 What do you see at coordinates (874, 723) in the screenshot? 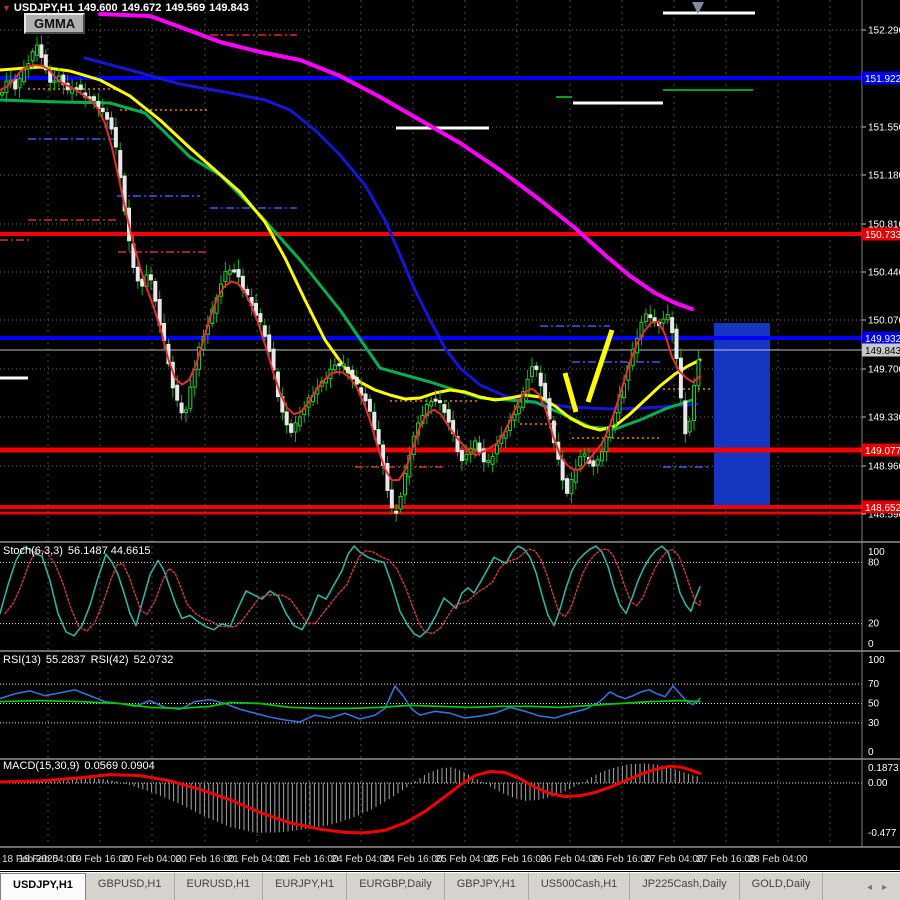
I see `rsi-axis-label: 30` at bounding box center [874, 723].